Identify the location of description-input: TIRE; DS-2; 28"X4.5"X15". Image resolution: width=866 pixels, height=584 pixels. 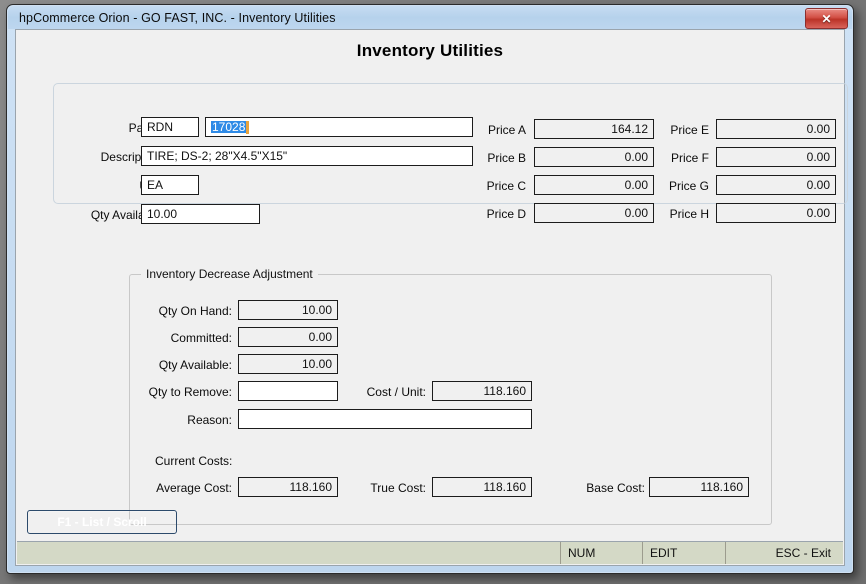
(307, 156).